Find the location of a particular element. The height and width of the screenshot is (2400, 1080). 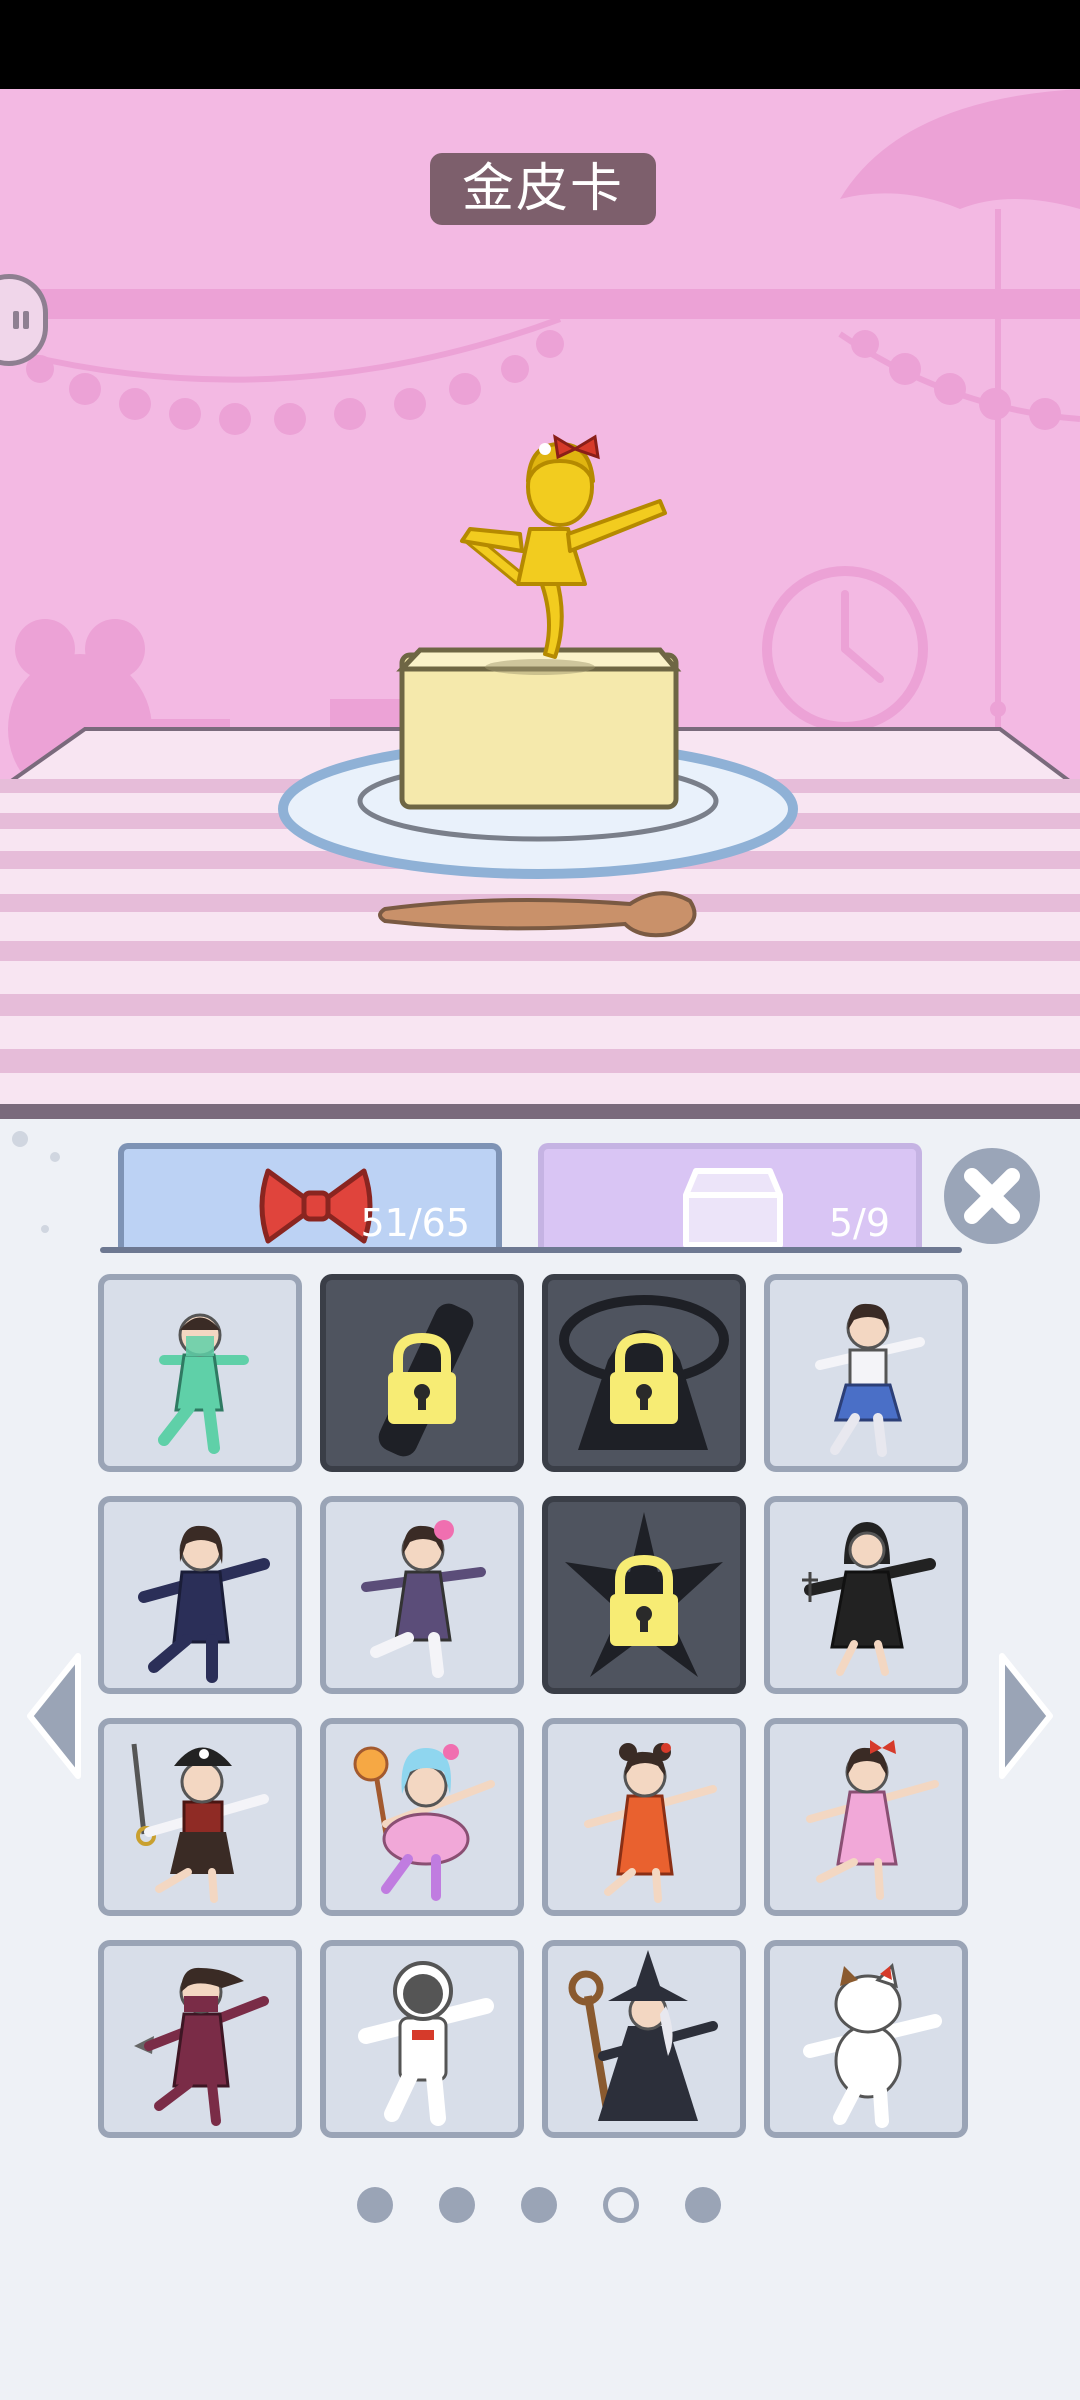

costume-genie is located at coordinates (200, 1373).